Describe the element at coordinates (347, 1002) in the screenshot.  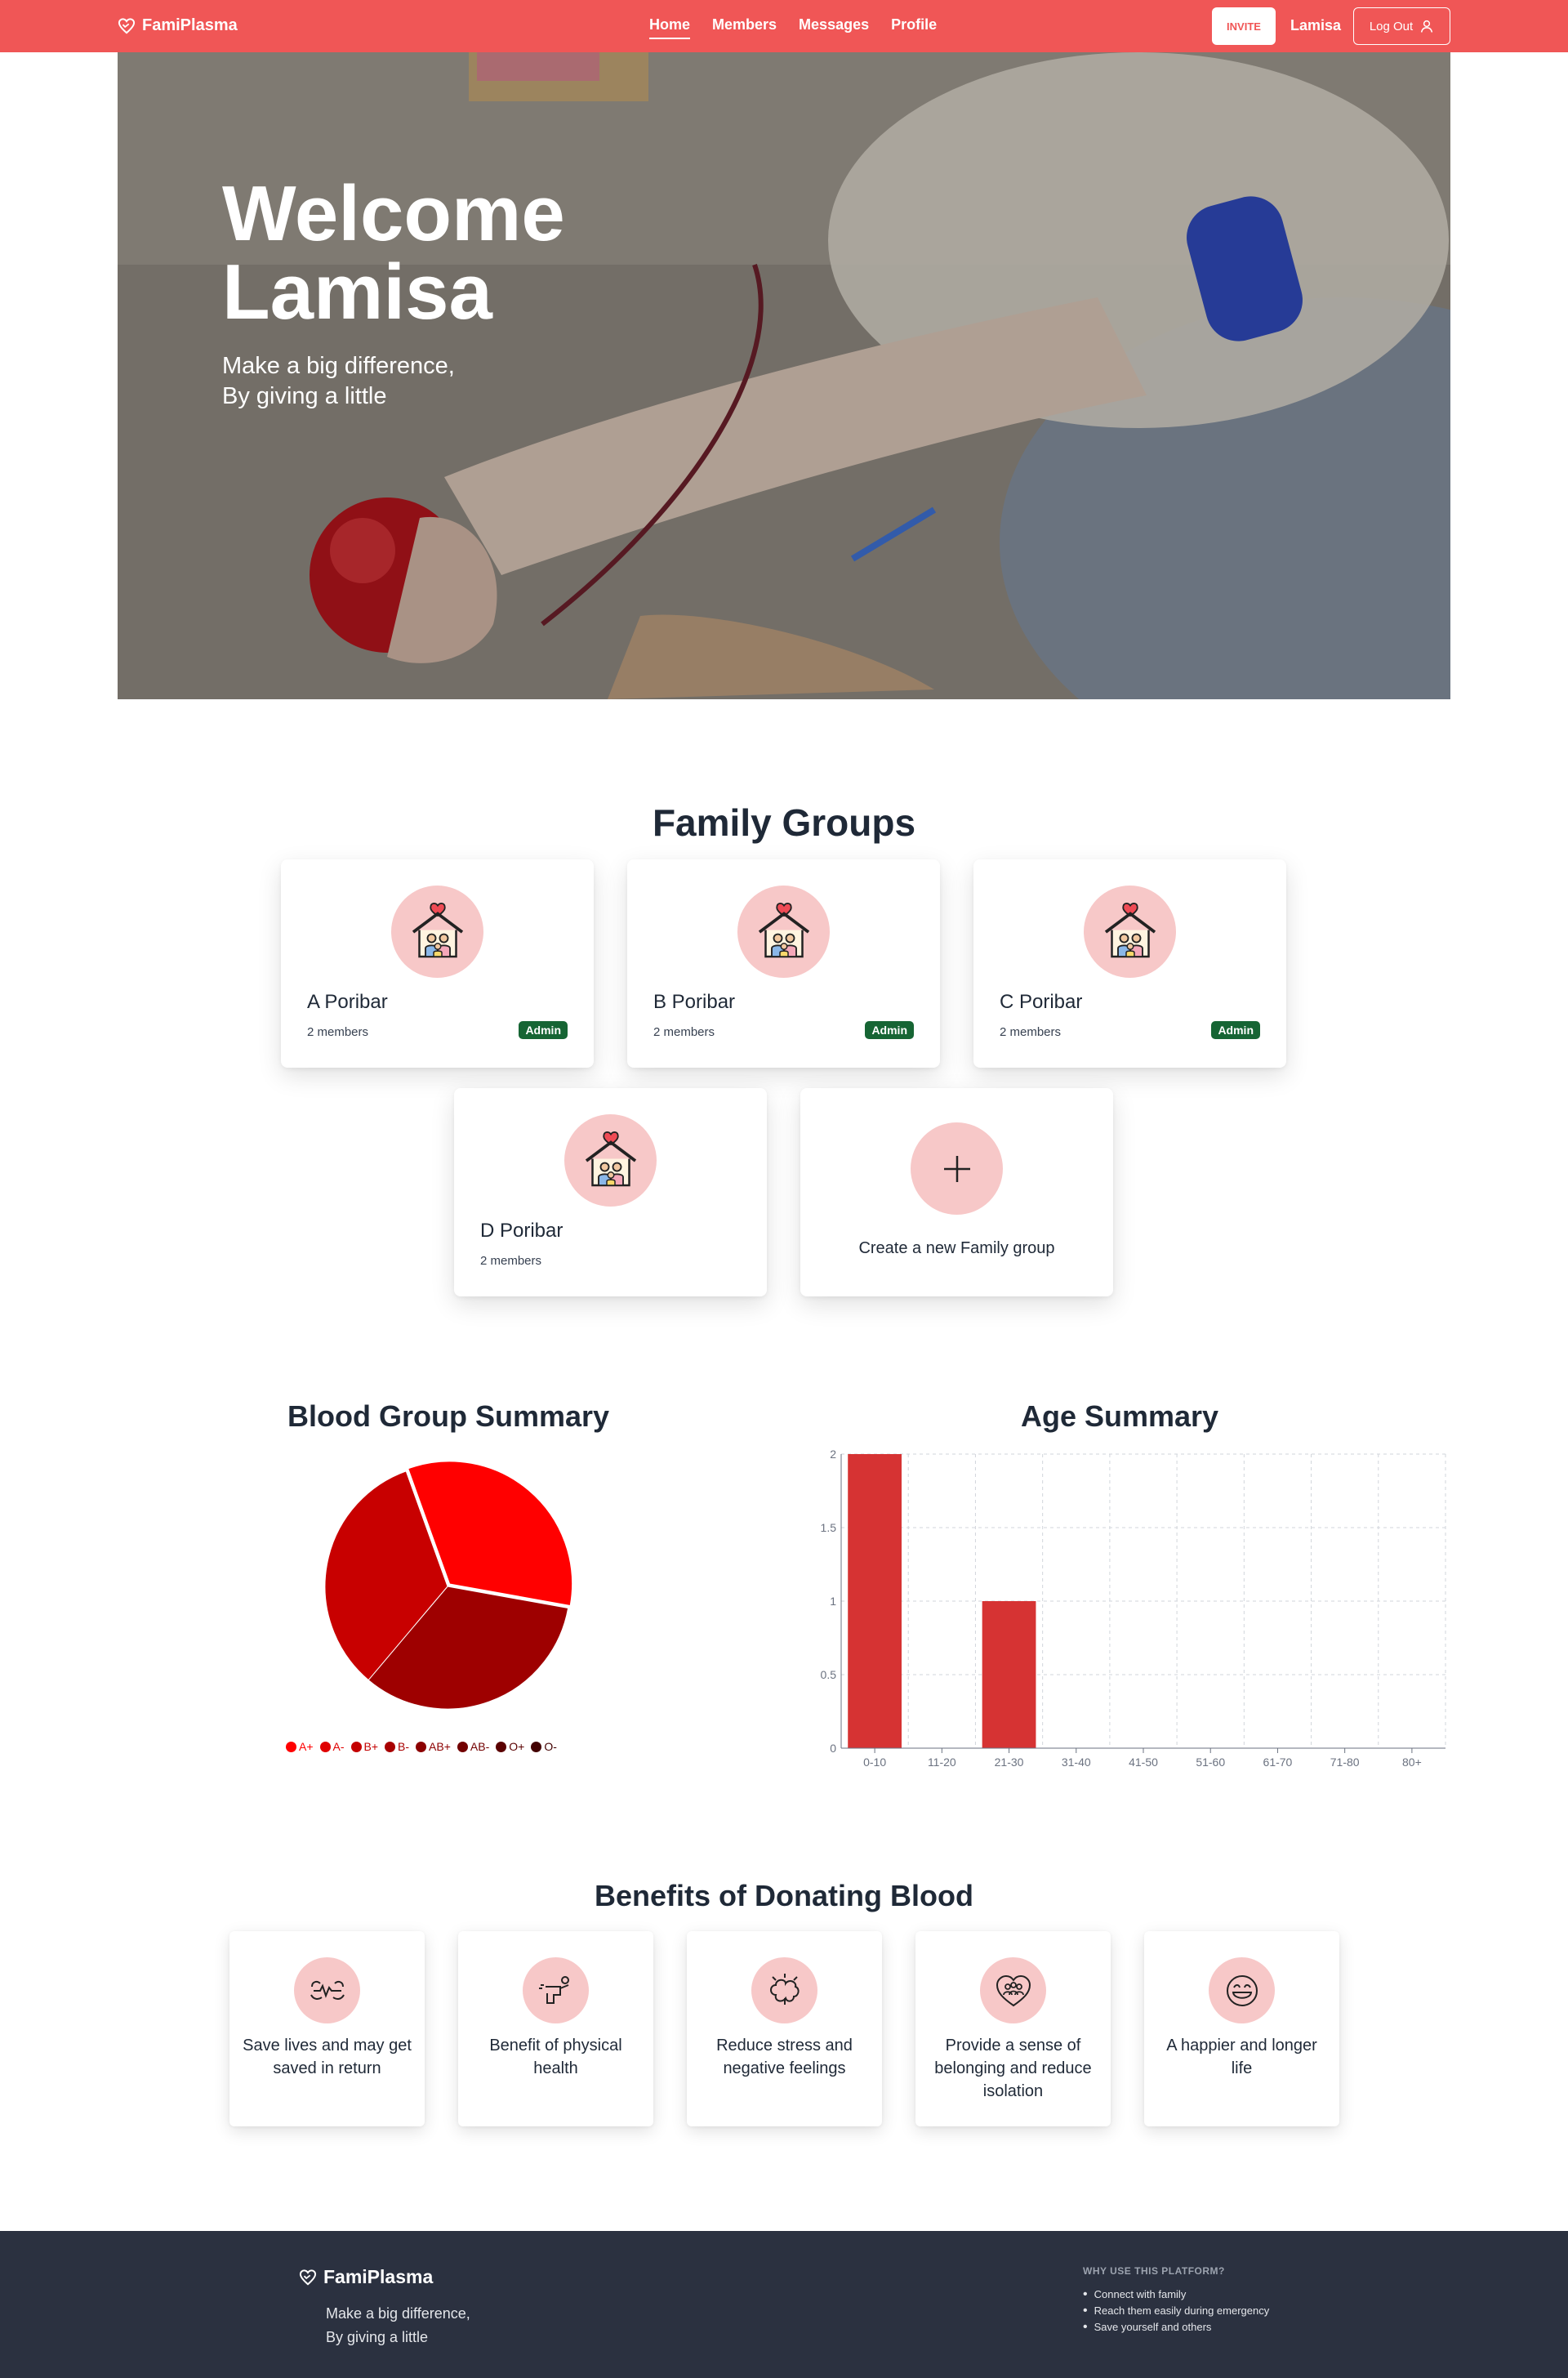
I see `family-name: A Poribar` at that location.